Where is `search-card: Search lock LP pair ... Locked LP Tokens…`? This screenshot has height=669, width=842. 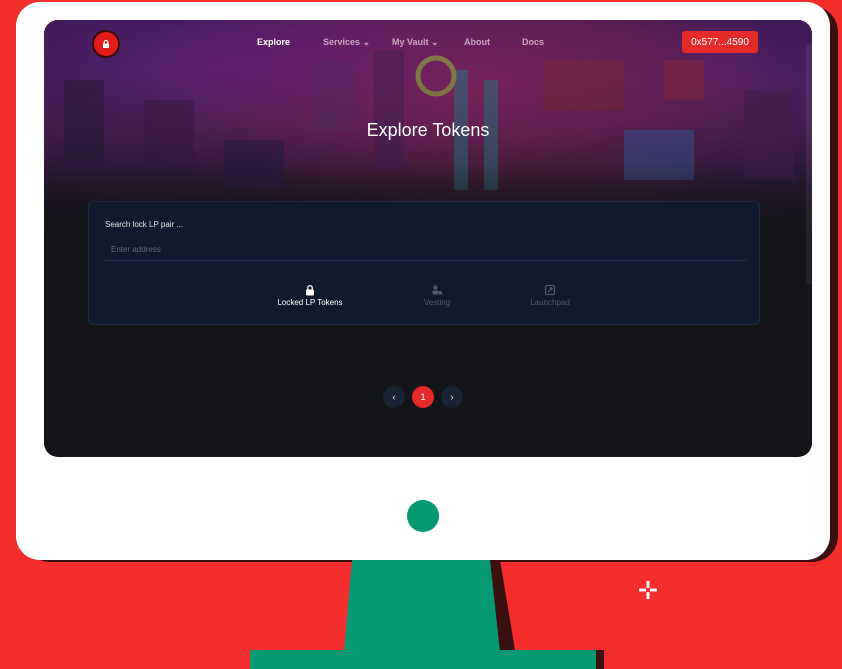 search-card: Search lock LP pair ... Locked LP Tokens… is located at coordinates (424, 263).